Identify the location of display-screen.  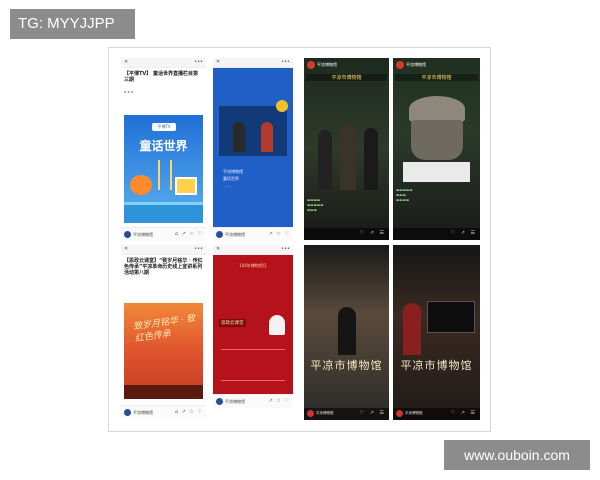
(451, 317).